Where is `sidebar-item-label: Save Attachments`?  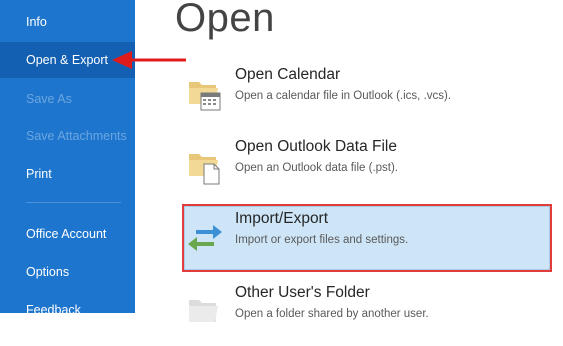 sidebar-item-label: Save Attachments is located at coordinates (76, 136).